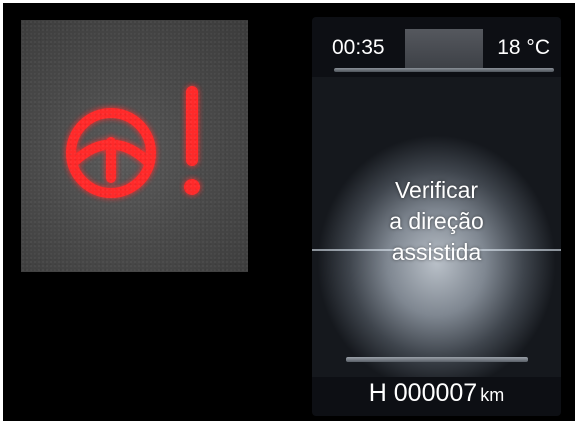 This screenshot has height=424, width=578. I want to click on warning-message-line-2: a direção, so click(436, 221).